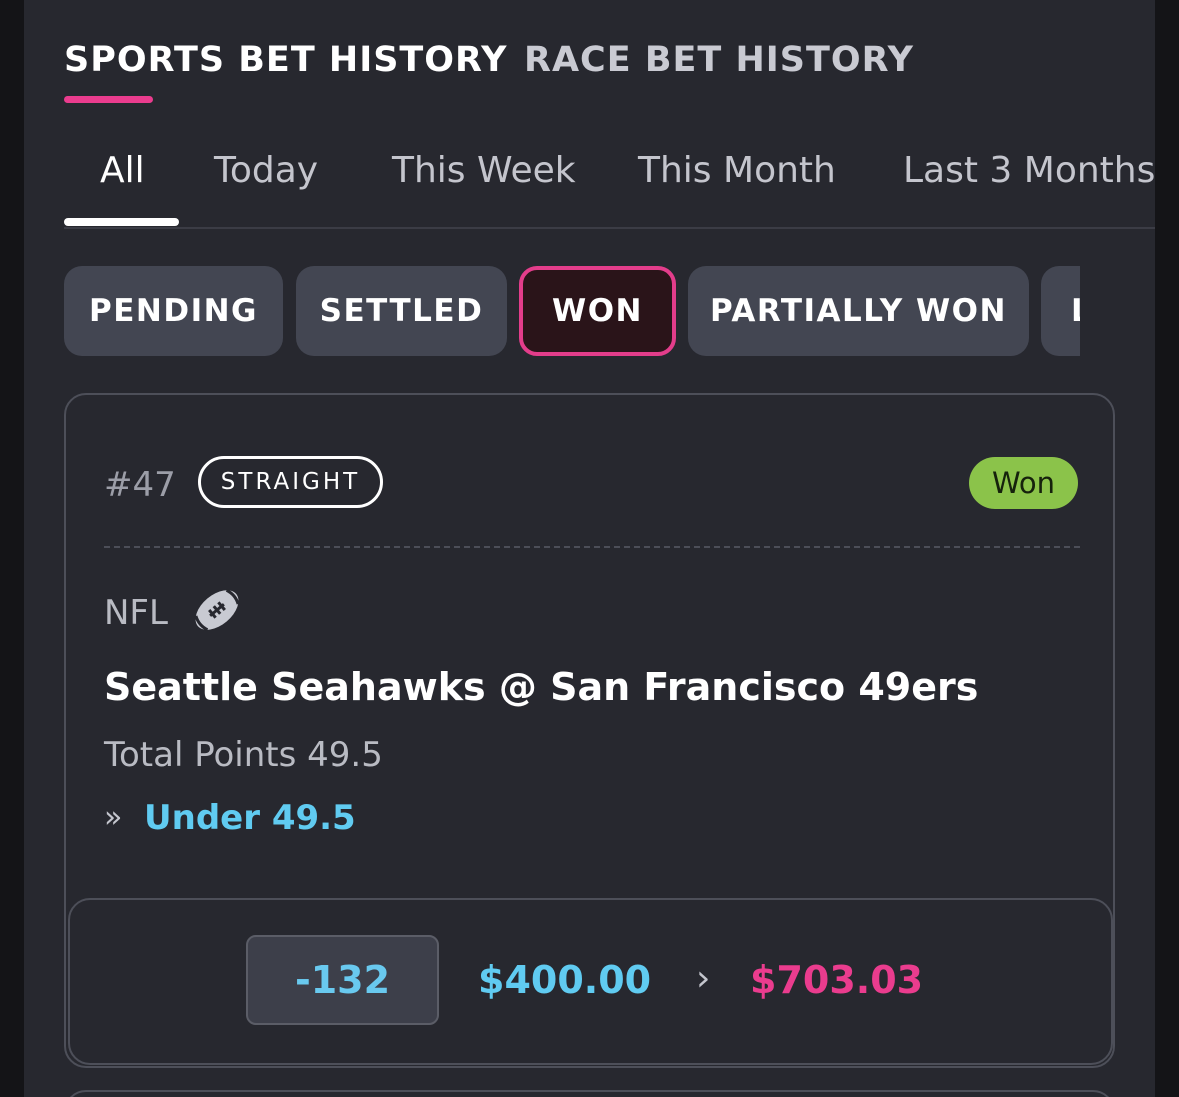 The height and width of the screenshot is (1097, 1179). What do you see at coordinates (266, 170) in the screenshot?
I see `period-tab-today: Today` at bounding box center [266, 170].